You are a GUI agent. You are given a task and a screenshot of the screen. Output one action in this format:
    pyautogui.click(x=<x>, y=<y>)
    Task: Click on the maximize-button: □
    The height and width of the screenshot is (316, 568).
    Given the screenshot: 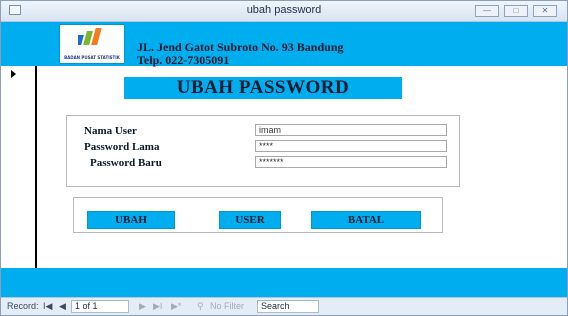 What is the action you would take?
    pyautogui.click(x=516, y=11)
    